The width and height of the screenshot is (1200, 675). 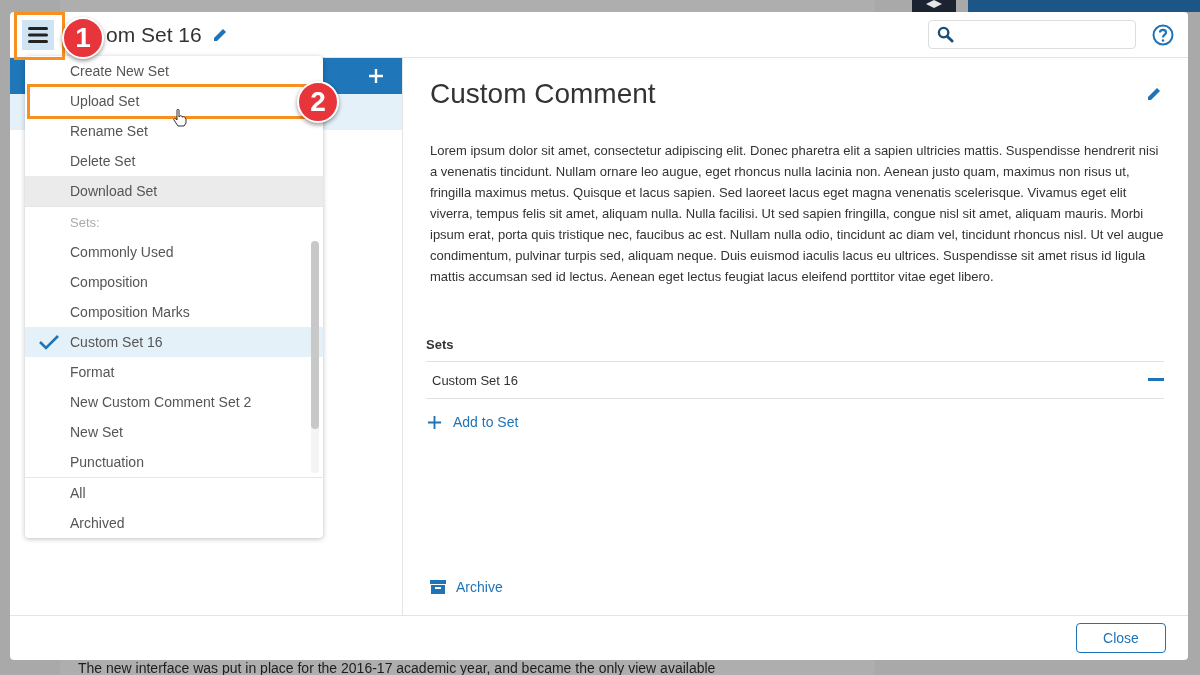 What do you see at coordinates (174, 252) in the screenshot?
I see `menu-item: Commonly Used` at bounding box center [174, 252].